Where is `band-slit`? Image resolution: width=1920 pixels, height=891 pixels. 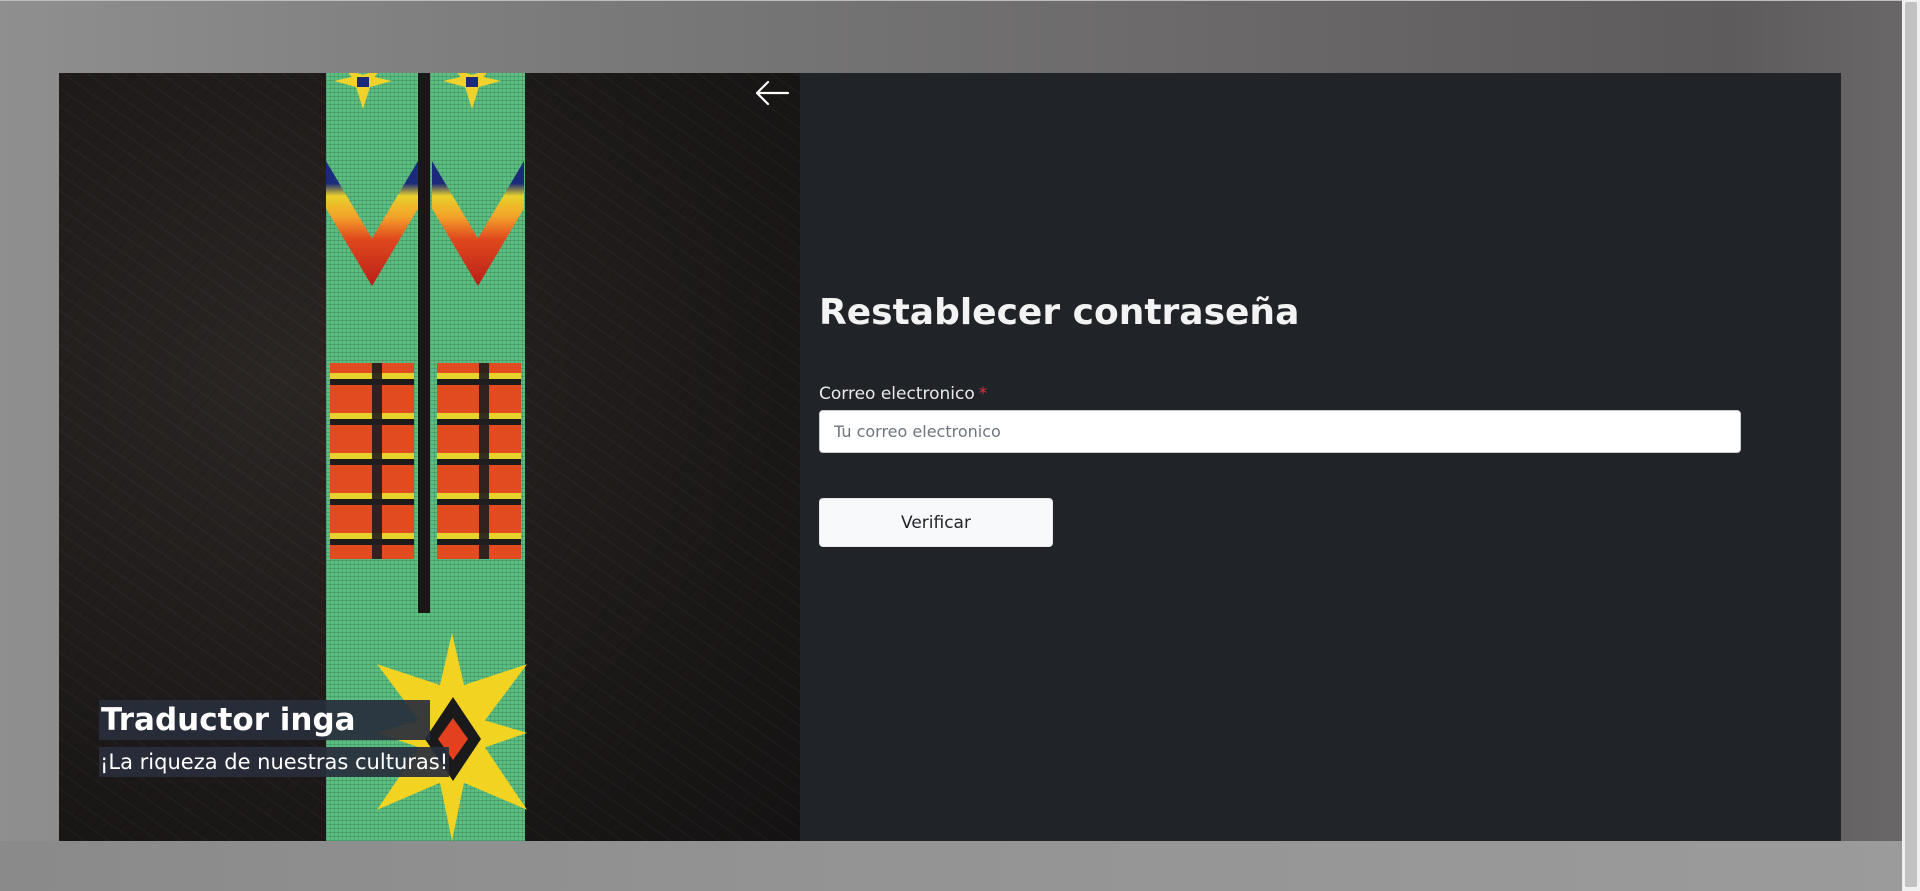
band-slit is located at coordinates (424, 343).